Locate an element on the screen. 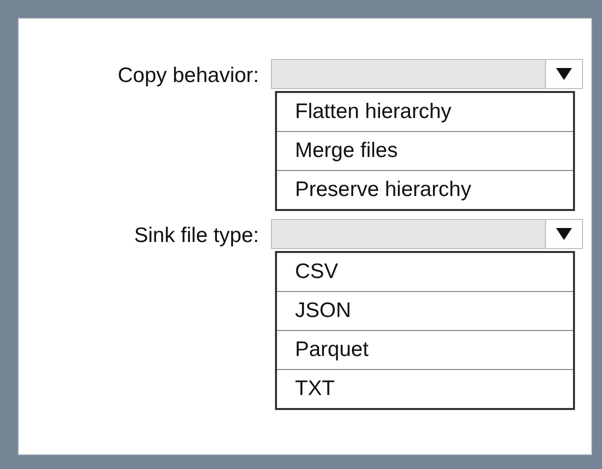 The width and height of the screenshot is (602, 469). dropdown-option: TXT is located at coordinates (425, 388).